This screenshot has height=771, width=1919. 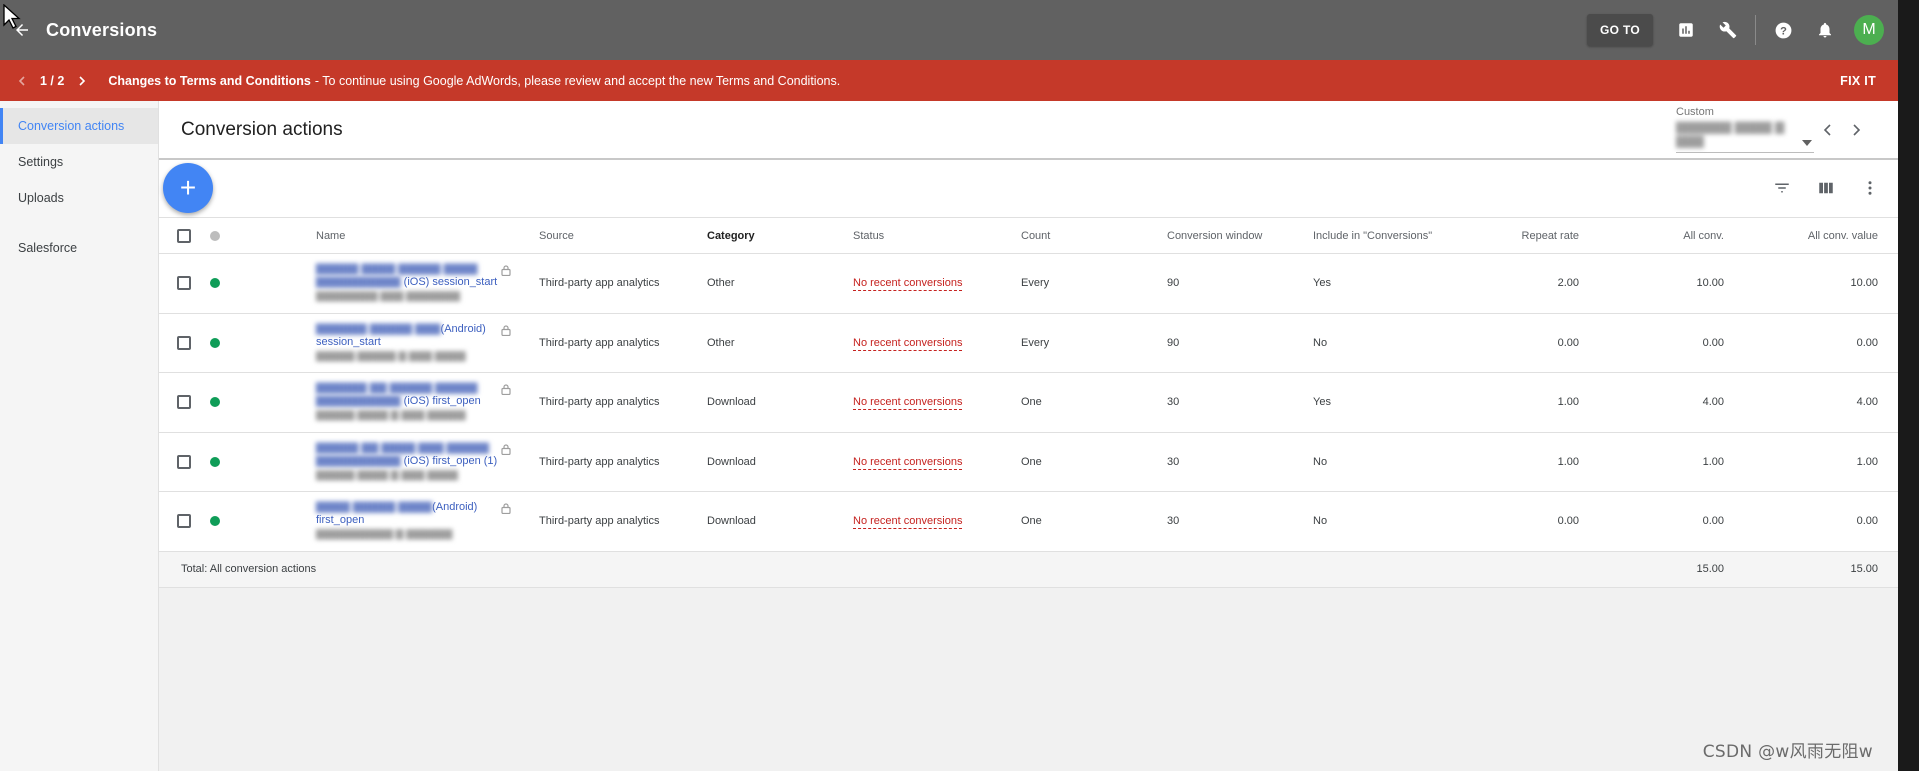 What do you see at coordinates (868, 236) in the screenshot?
I see `header-status: Status` at bounding box center [868, 236].